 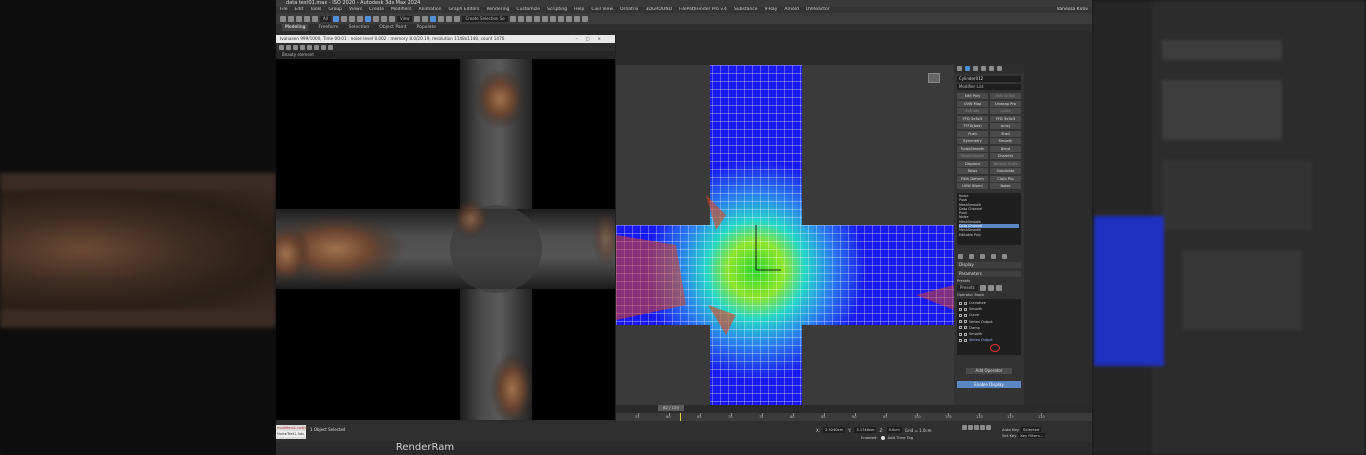 I want to click on y-field: 3.1740cm, so click(x=865, y=430).